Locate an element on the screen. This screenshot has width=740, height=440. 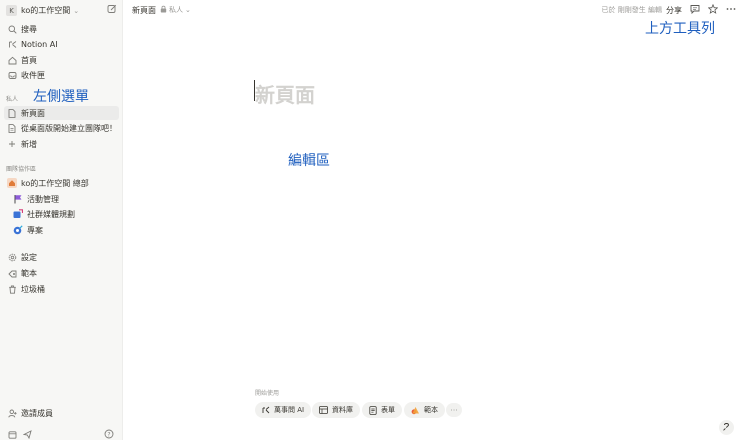
sidebar-item-hq: ko的工作空間 總部 is located at coordinates (61, 183).